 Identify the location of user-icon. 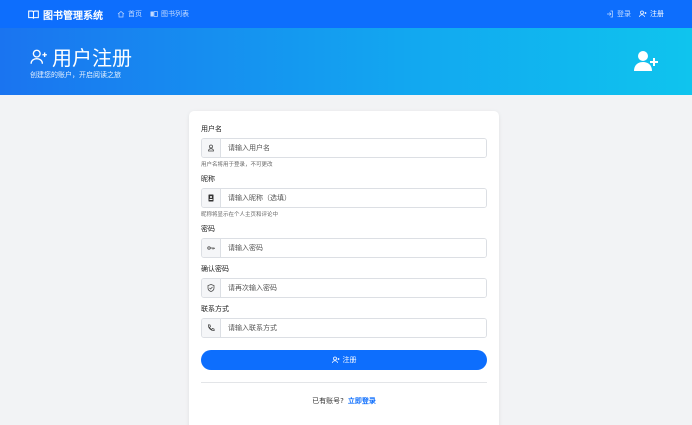
(211, 148).